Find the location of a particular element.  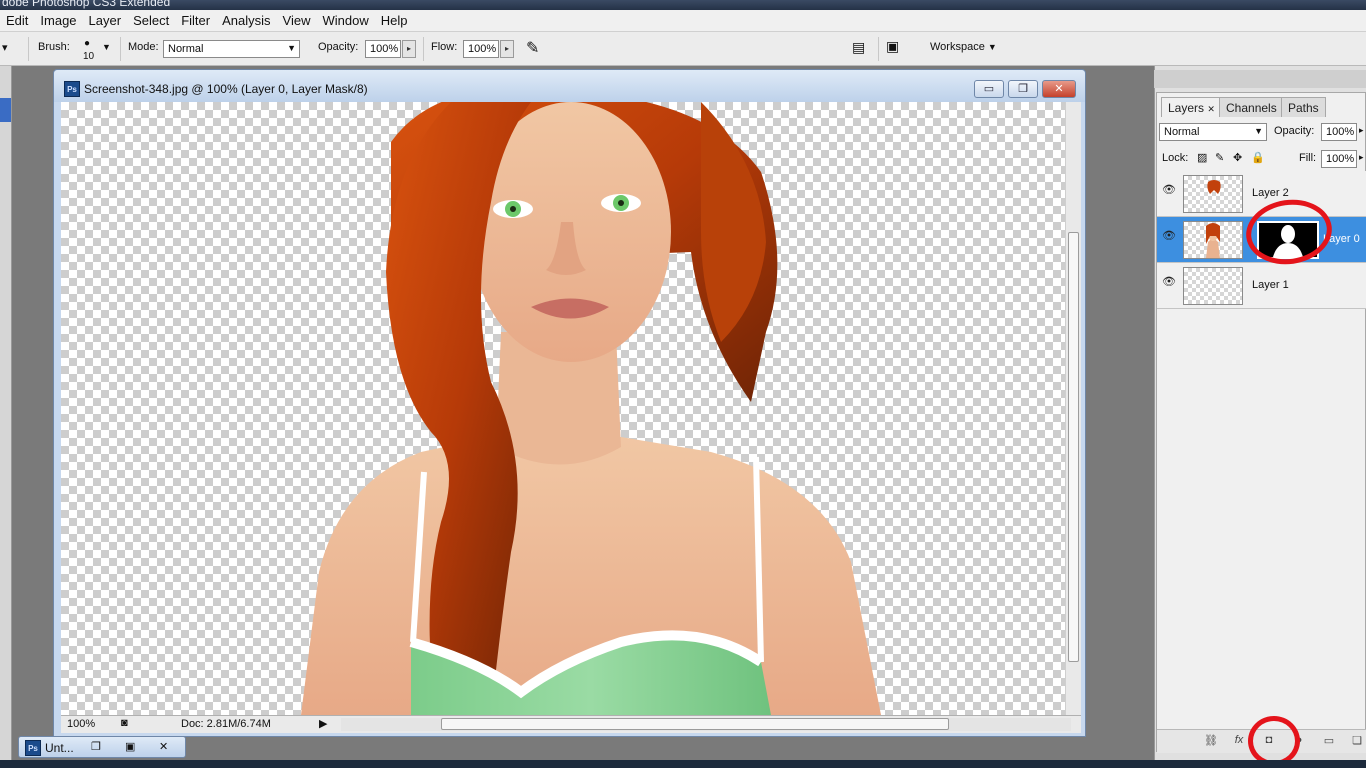

brush-label: Brush: is located at coordinates (54, 47).